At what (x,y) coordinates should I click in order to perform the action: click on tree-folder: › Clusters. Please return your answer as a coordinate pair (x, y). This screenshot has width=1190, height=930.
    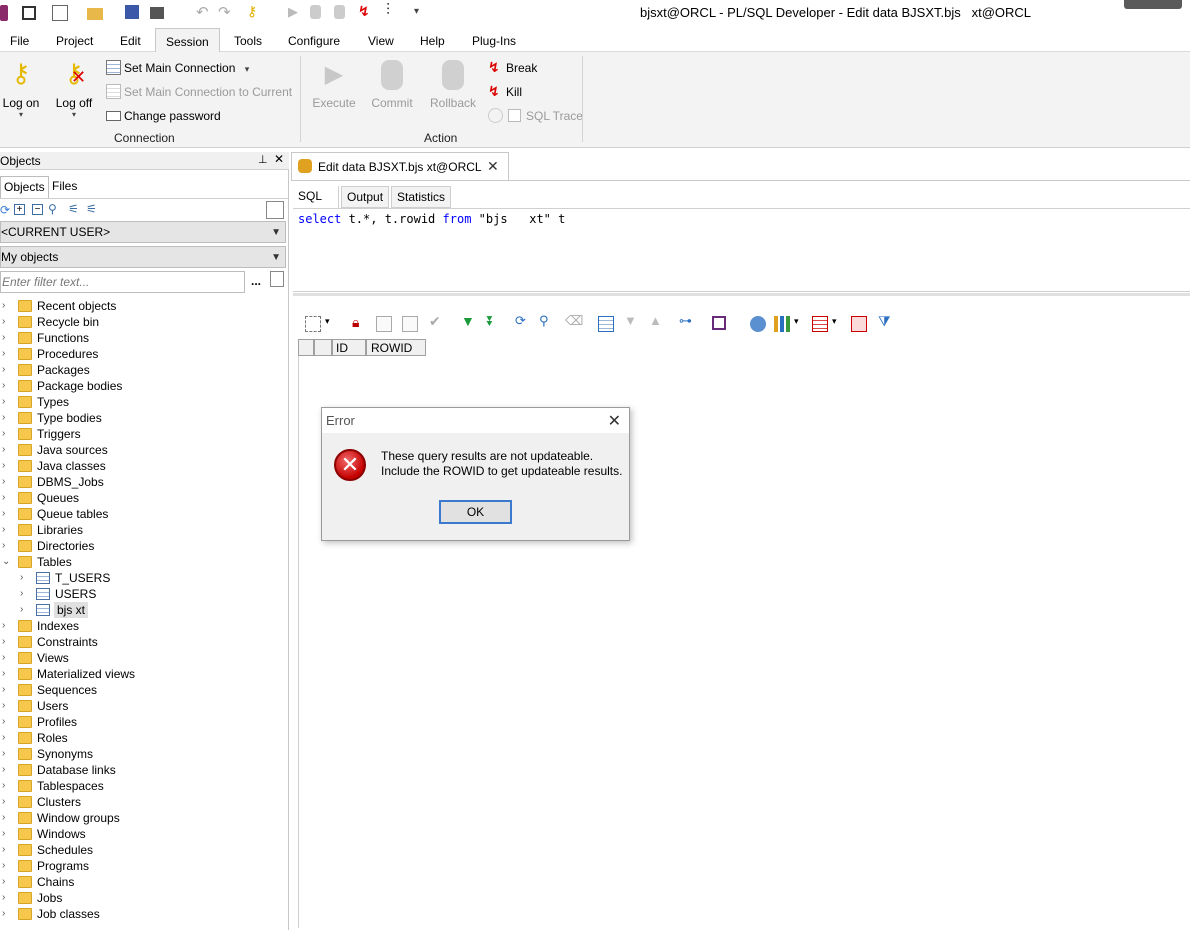
    Looking at the image, I should click on (144, 802).